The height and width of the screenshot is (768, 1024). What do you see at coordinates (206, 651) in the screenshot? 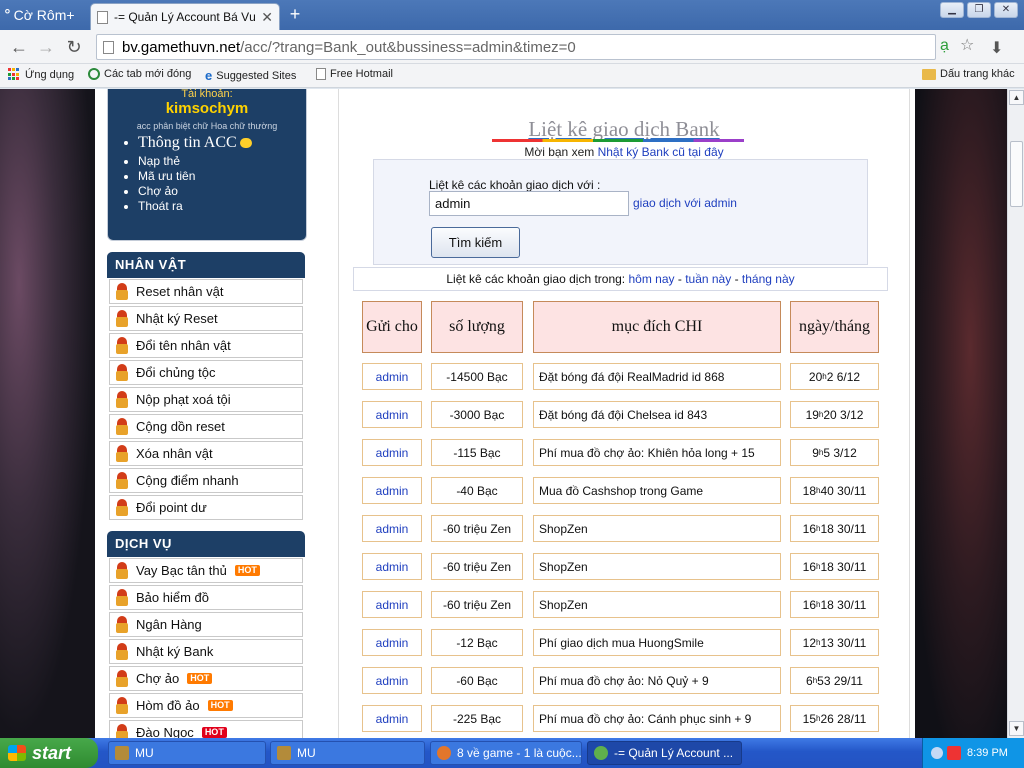
I see `sidebar-item-bank-log: Nhật ký Bank` at bounding box center [206, 651].